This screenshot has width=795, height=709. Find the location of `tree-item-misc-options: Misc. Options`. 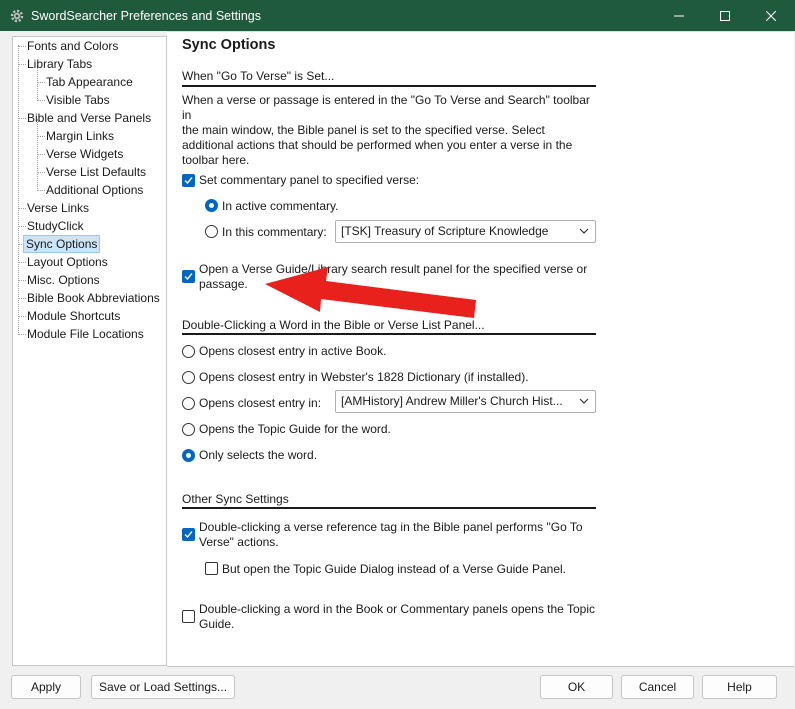

tree-item-misc-options: Misc. Options is located at coordinates (63, 280).